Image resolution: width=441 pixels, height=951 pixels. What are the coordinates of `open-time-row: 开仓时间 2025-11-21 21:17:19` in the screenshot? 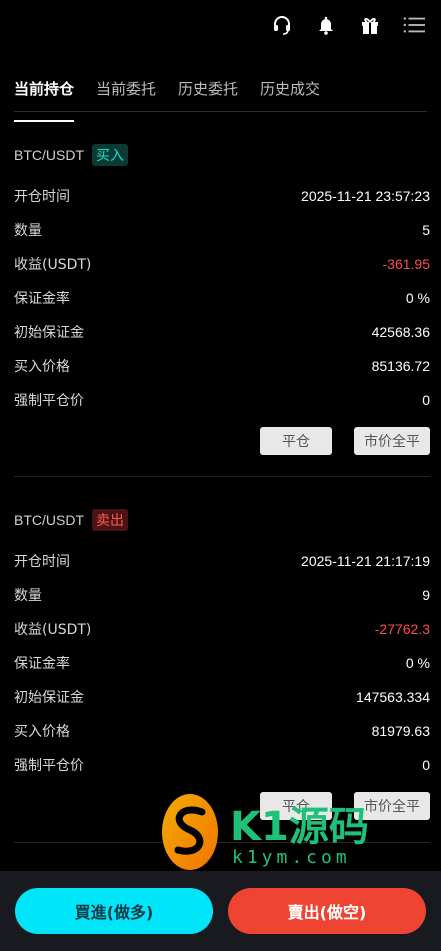 It's located at (222, 561).